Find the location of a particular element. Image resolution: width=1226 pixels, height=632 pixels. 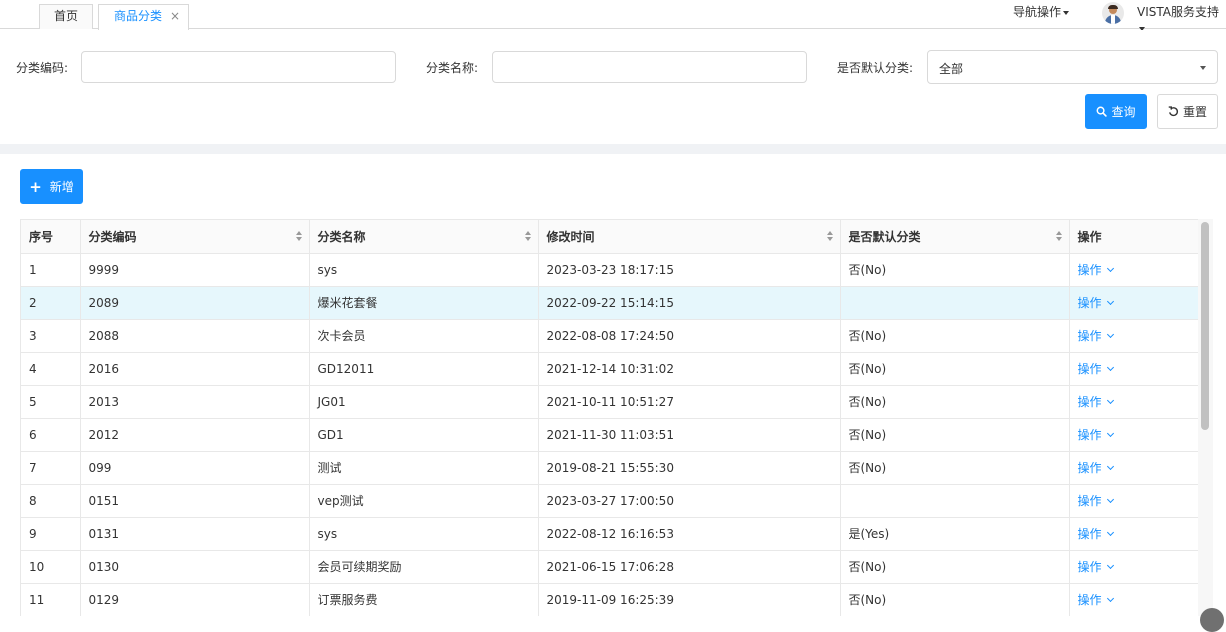

cell-code: 0151 is located at coordinates (195, 501).